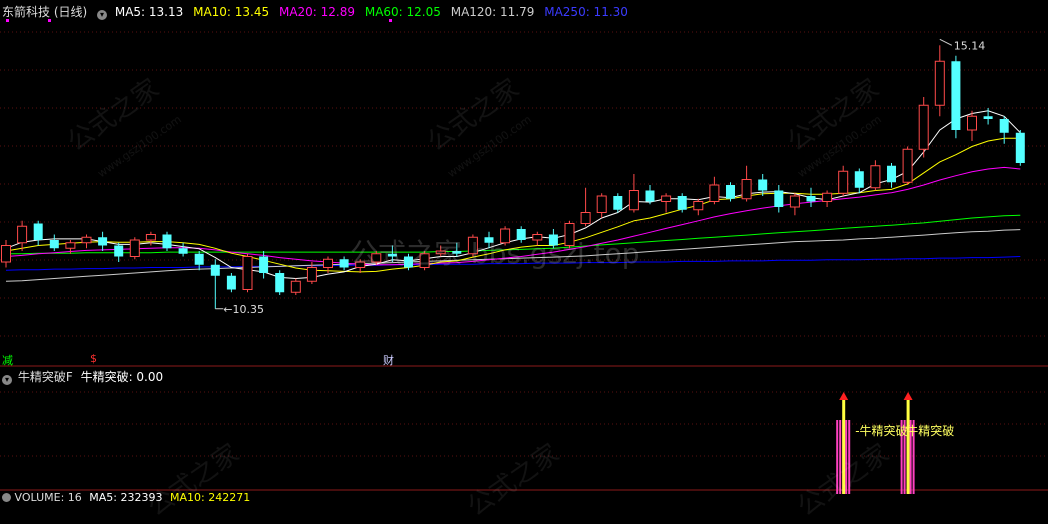 The height and width of the screenshot is (524, 1048). Describe the element at coordinates (122, 377) in the screenshot. I see `indicator-value: 牛精突破: 0.00` at that location.